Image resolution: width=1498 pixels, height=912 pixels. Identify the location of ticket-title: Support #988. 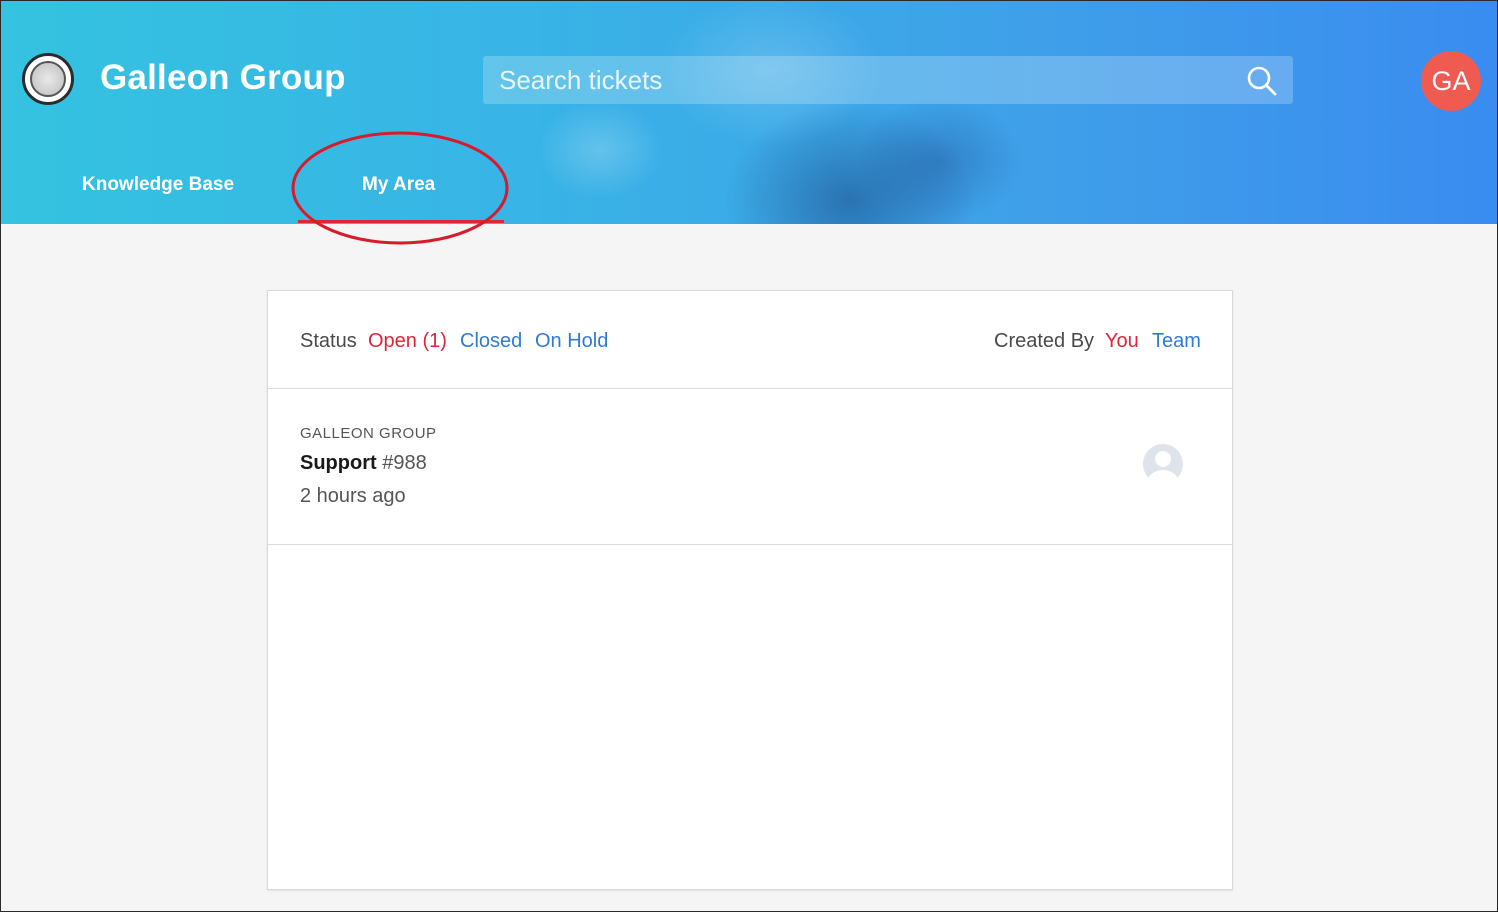
(363, 463).